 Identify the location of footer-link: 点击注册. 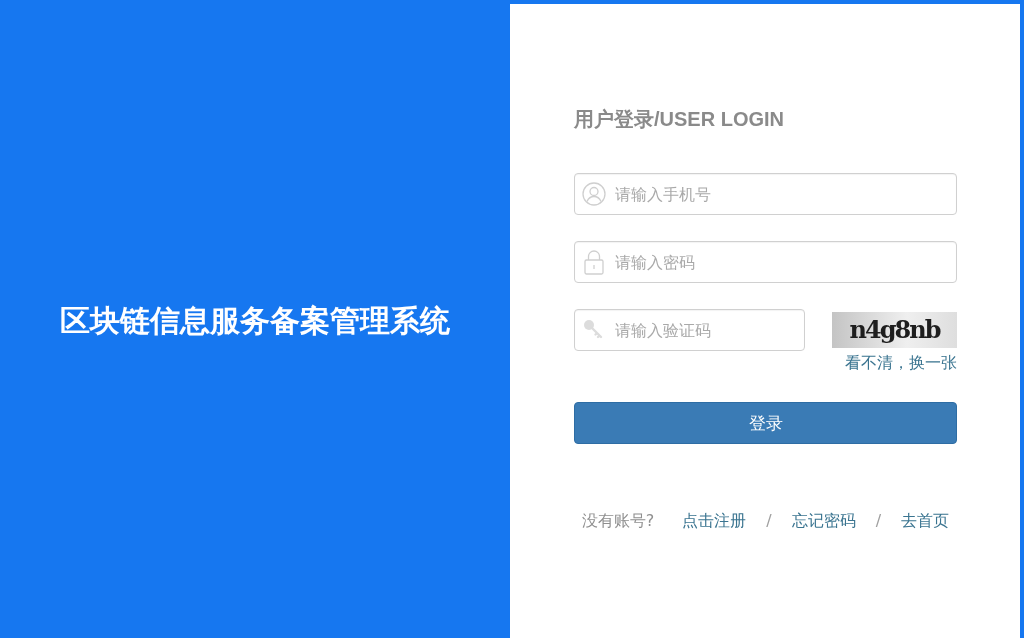
(714, 521).